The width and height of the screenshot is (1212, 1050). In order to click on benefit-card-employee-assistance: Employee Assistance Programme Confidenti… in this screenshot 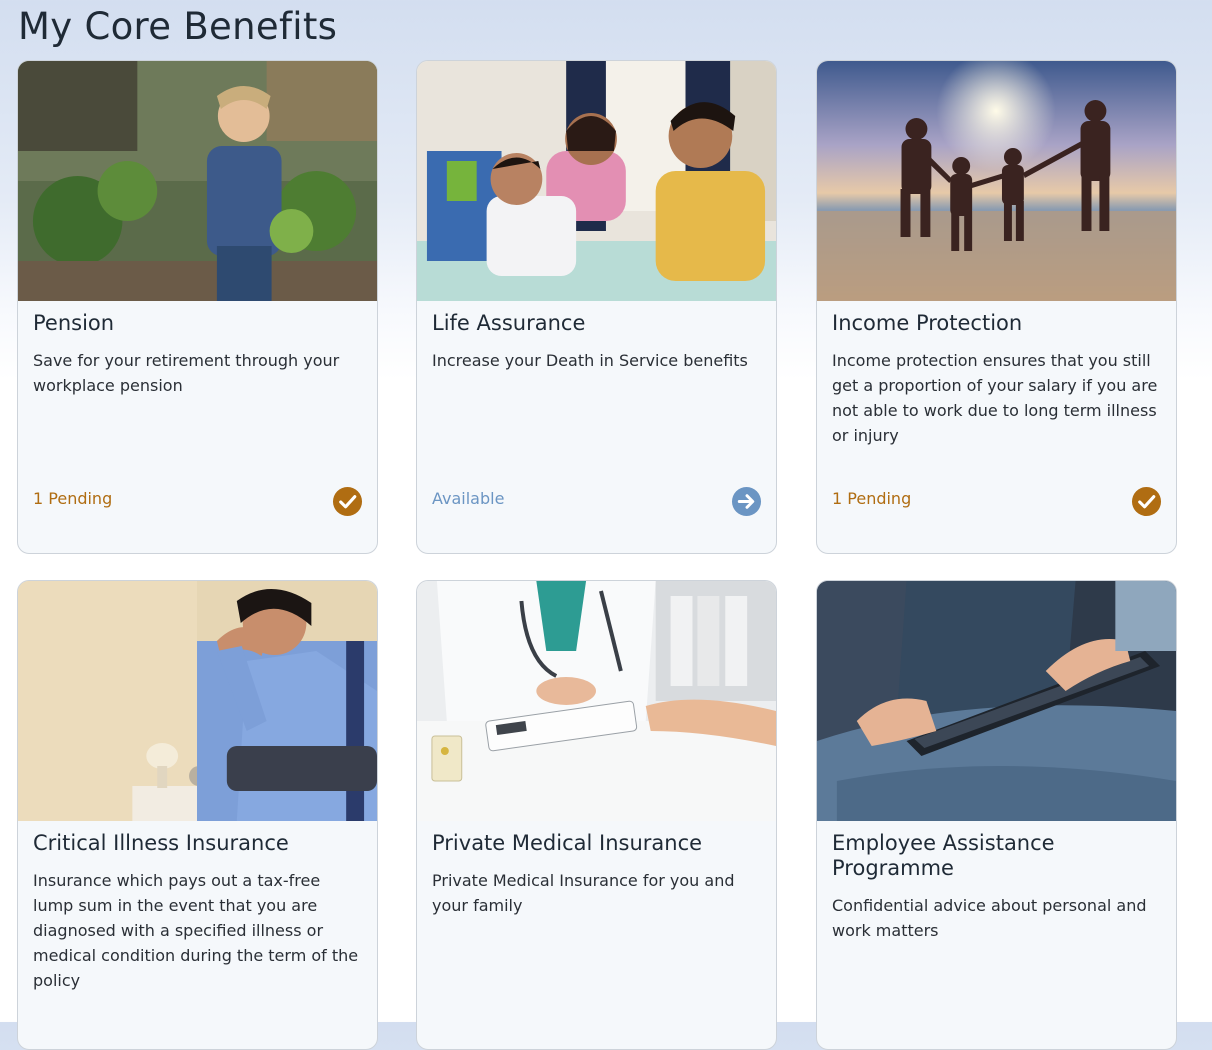, I will do `click(996, 815)`.